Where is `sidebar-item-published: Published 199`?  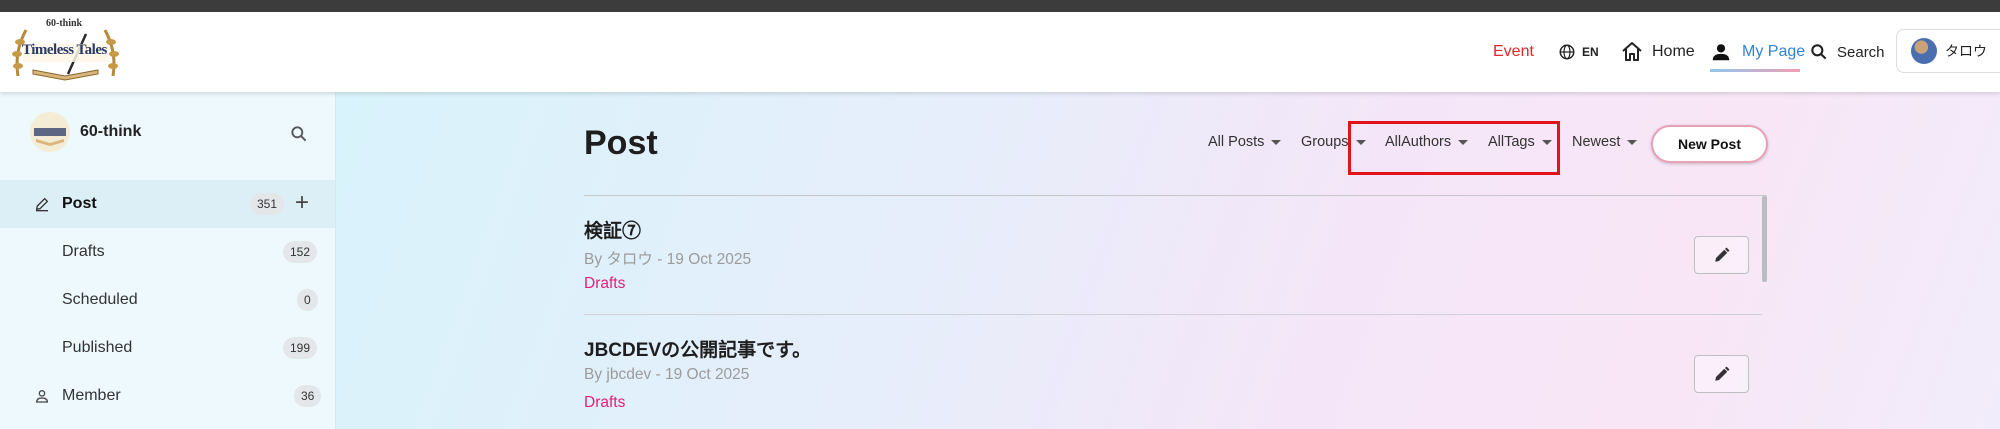
sidebar-item-published: Published 199 is located at coordinates (167, 348).